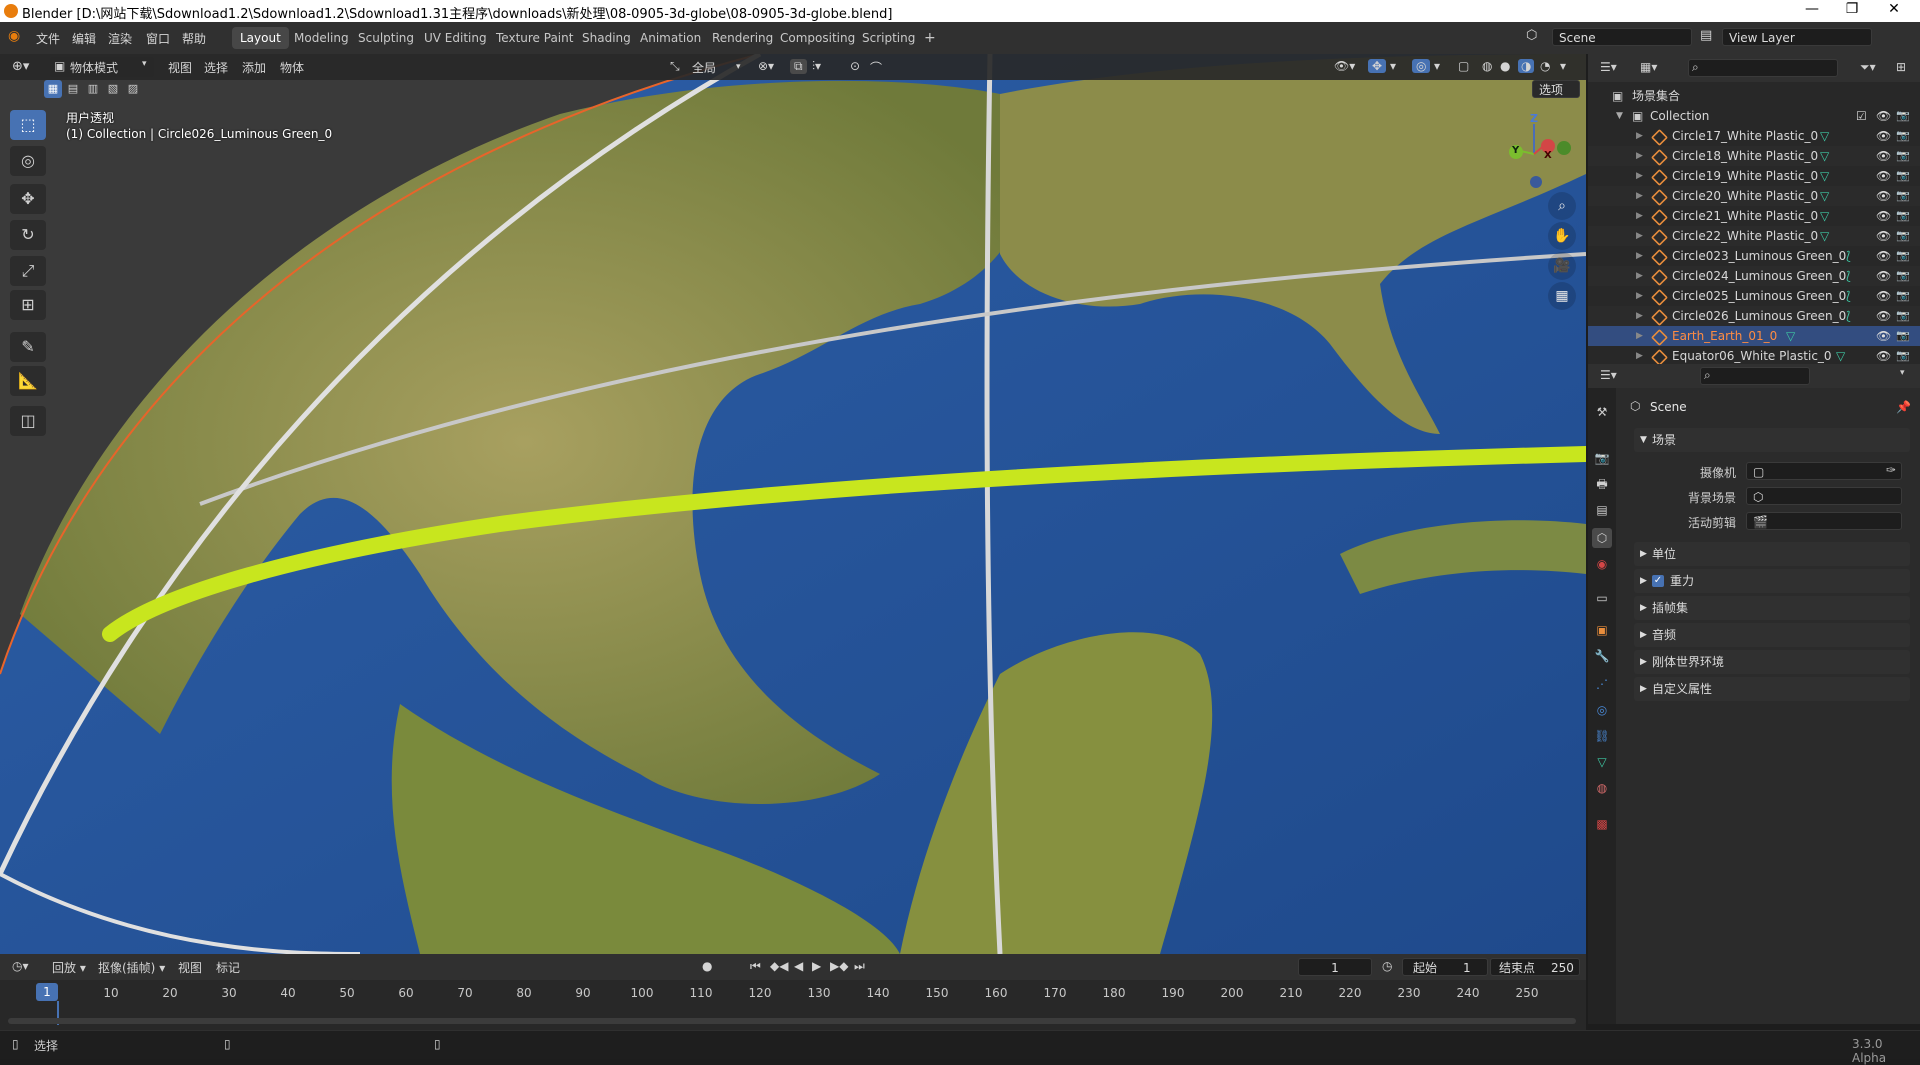 This screenshot has width=1920, height=1065. What do you see at coordinates (28, 347) in the screenshot?
I see `annotate-tool-icon: ✎` at bounding box center [28, 347].